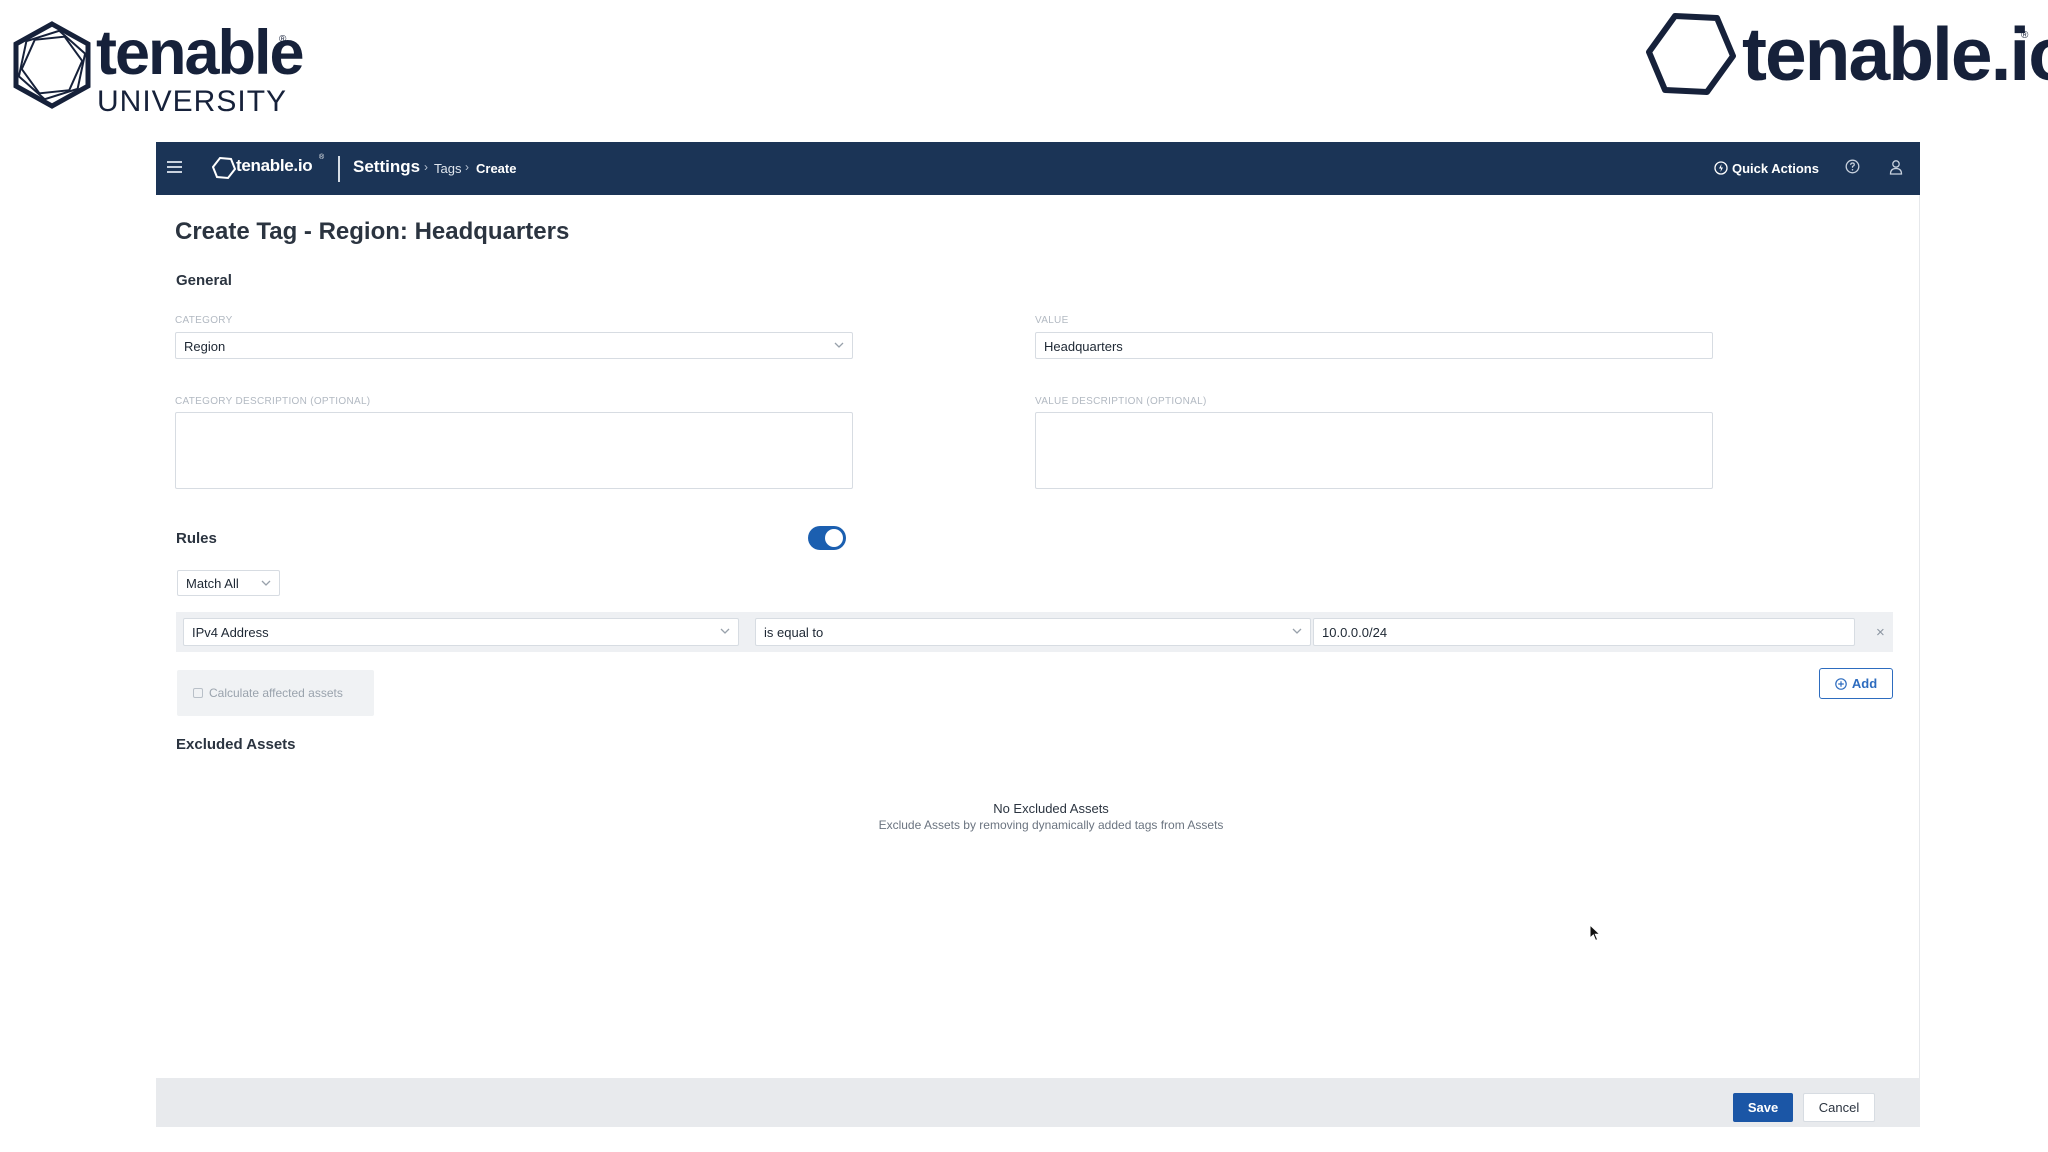 The width and height of the screenshot is (2048, 1152). What do you see at coordinates (1721, 168) in the screenshot?
I see `lightning-circle-icon` at bounding box center [1721, 168].